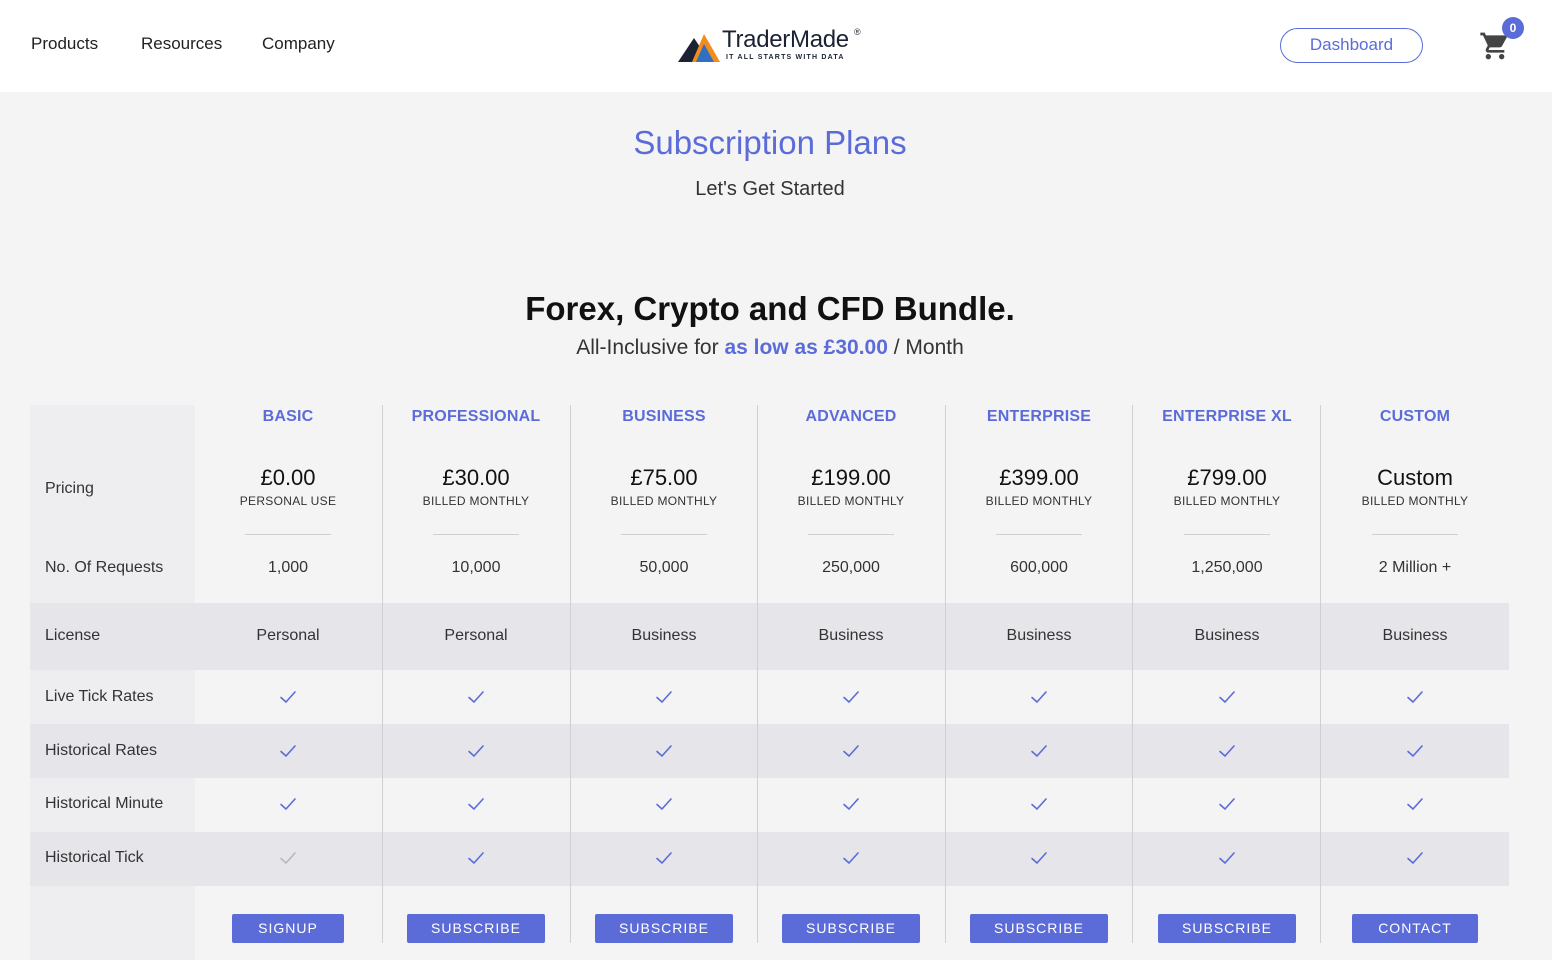  Describe the element at coordinates (851, 567) in the screenshot. I see `requests-value: 250,000` at that location.